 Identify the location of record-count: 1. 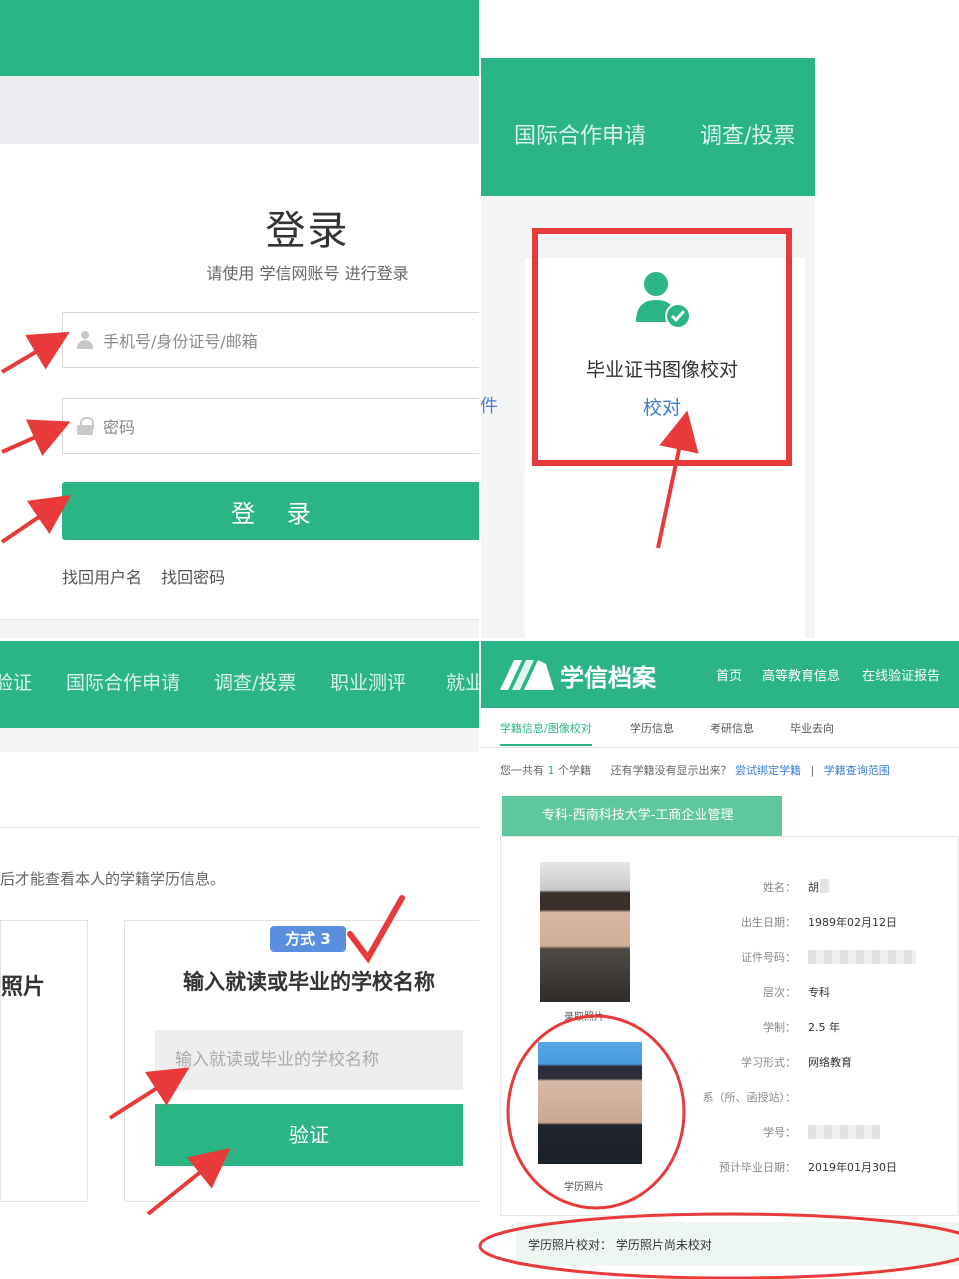
(551, 770).